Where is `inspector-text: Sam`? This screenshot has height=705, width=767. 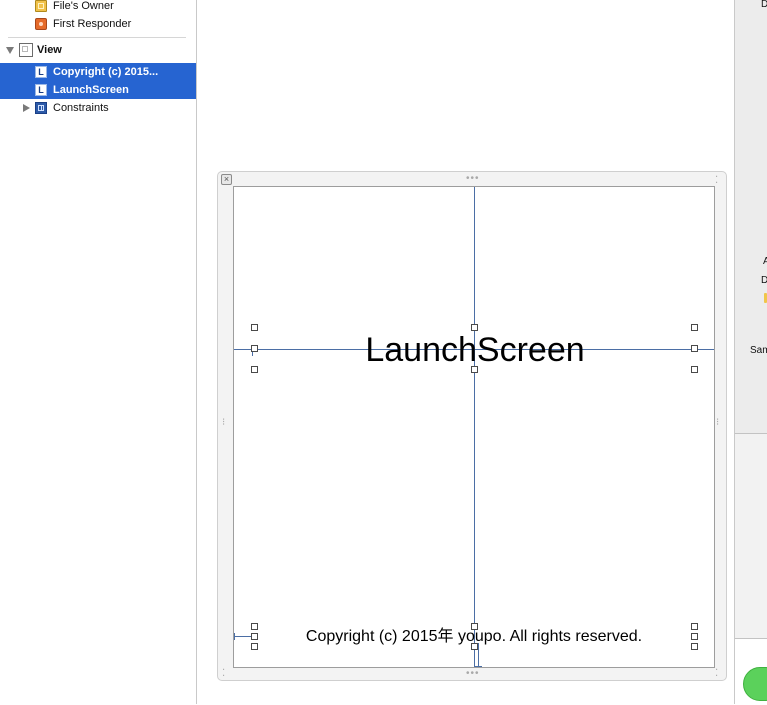
inspector-text: Sam is located at coordinates (758, 350).